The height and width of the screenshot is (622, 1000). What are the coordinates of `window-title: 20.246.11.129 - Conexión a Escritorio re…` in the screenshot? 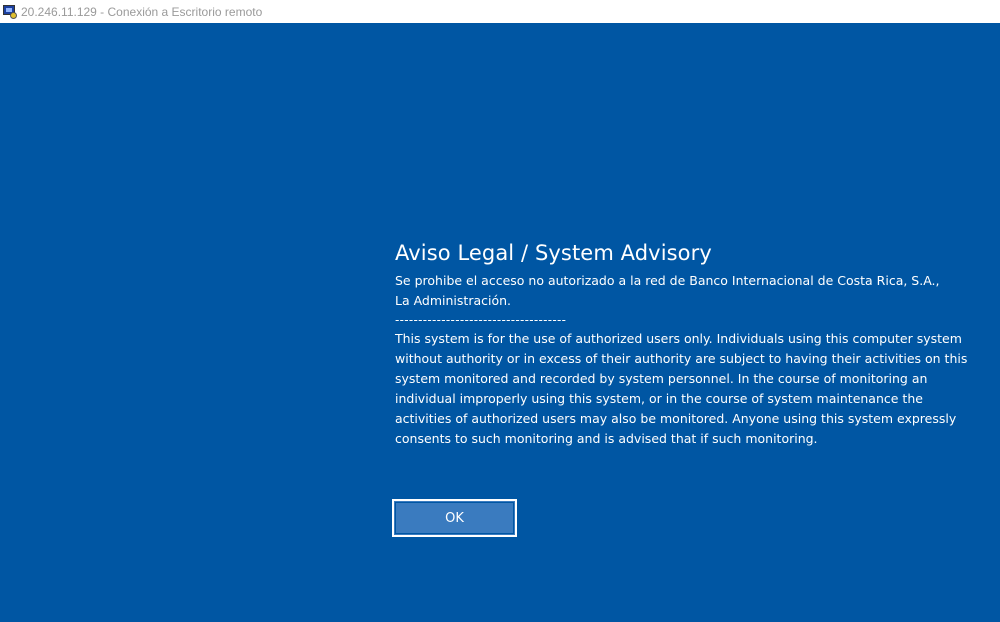 It's located at (142, 11).